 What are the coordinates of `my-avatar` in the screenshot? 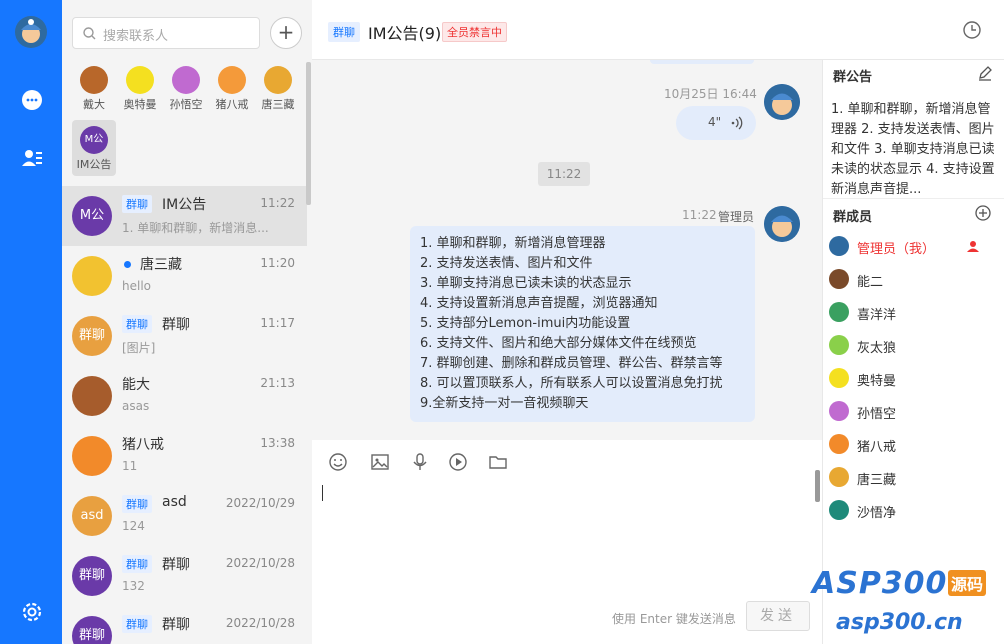 It's located at (31, 32).